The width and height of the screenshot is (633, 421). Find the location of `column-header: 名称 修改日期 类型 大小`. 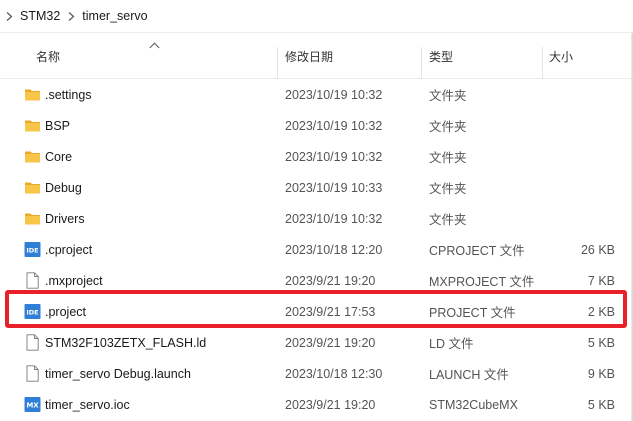

column-header: 名称 修改日期 类型 大小 is located at coordinates (316, 56).